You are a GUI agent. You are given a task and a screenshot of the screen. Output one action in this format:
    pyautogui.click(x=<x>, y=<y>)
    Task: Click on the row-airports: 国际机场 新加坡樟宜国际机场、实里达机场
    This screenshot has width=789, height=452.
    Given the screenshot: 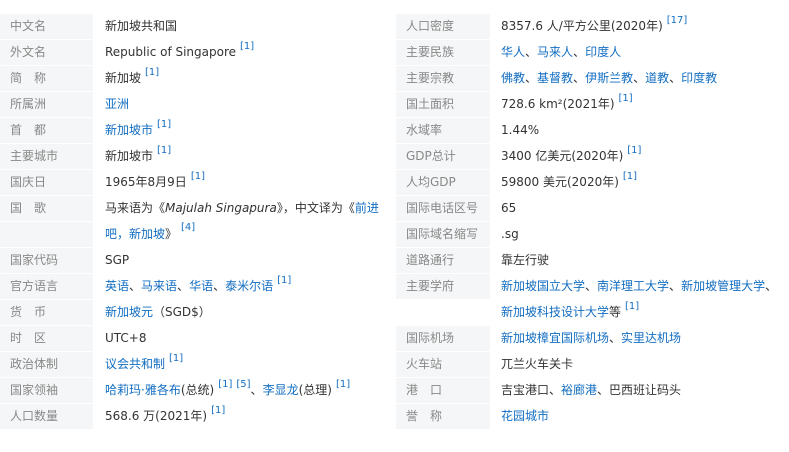 What is the action you would take?
    pyautogui.click(x=592, y=339)
    